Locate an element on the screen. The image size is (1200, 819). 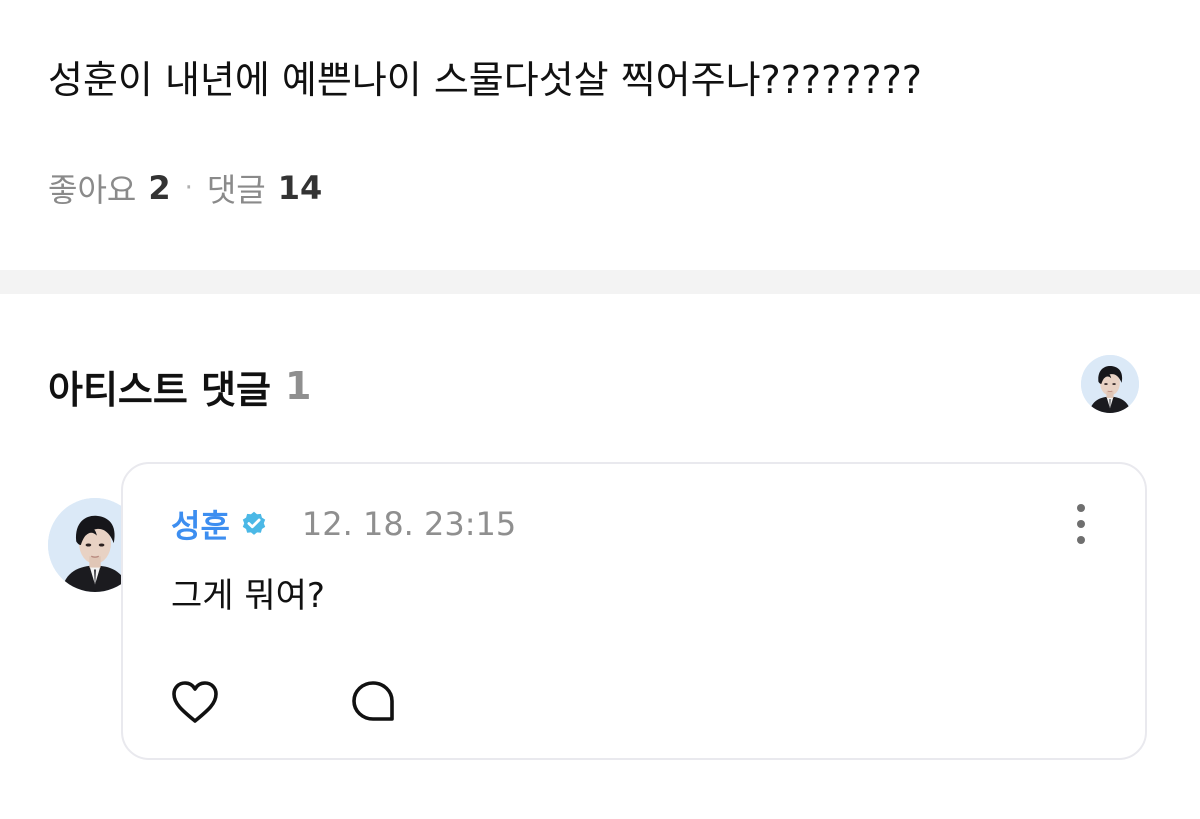
verified-badge-icon is located at coordinates (254, 524).